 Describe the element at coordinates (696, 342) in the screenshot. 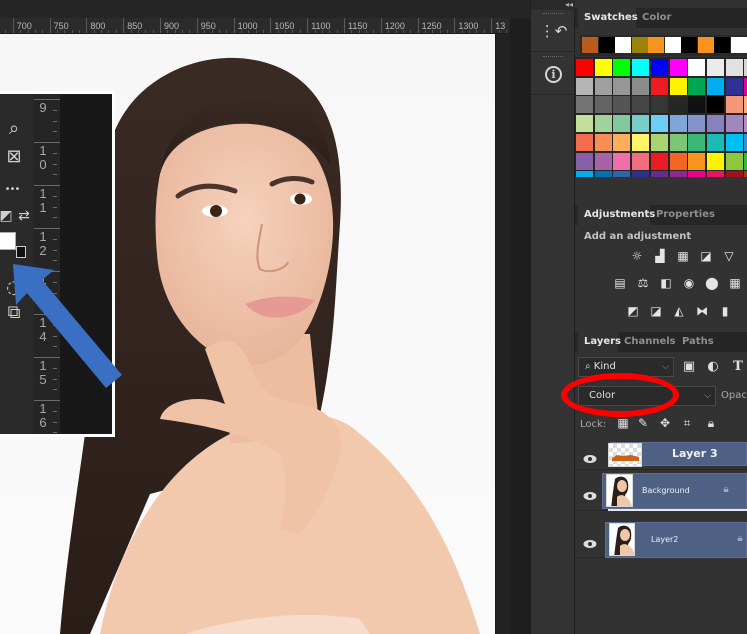

I see `tab-paths: Paths` at that location.